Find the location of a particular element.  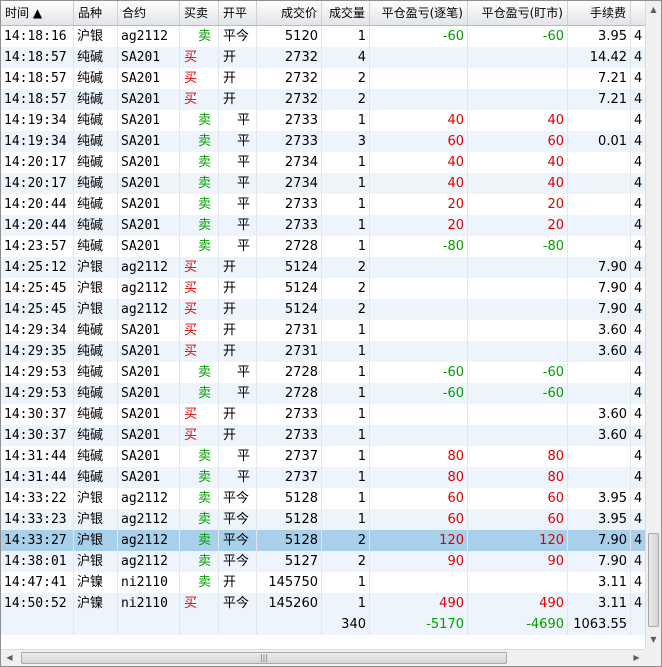

col-header-price: 成交价 is located at coordinates (289, 13).